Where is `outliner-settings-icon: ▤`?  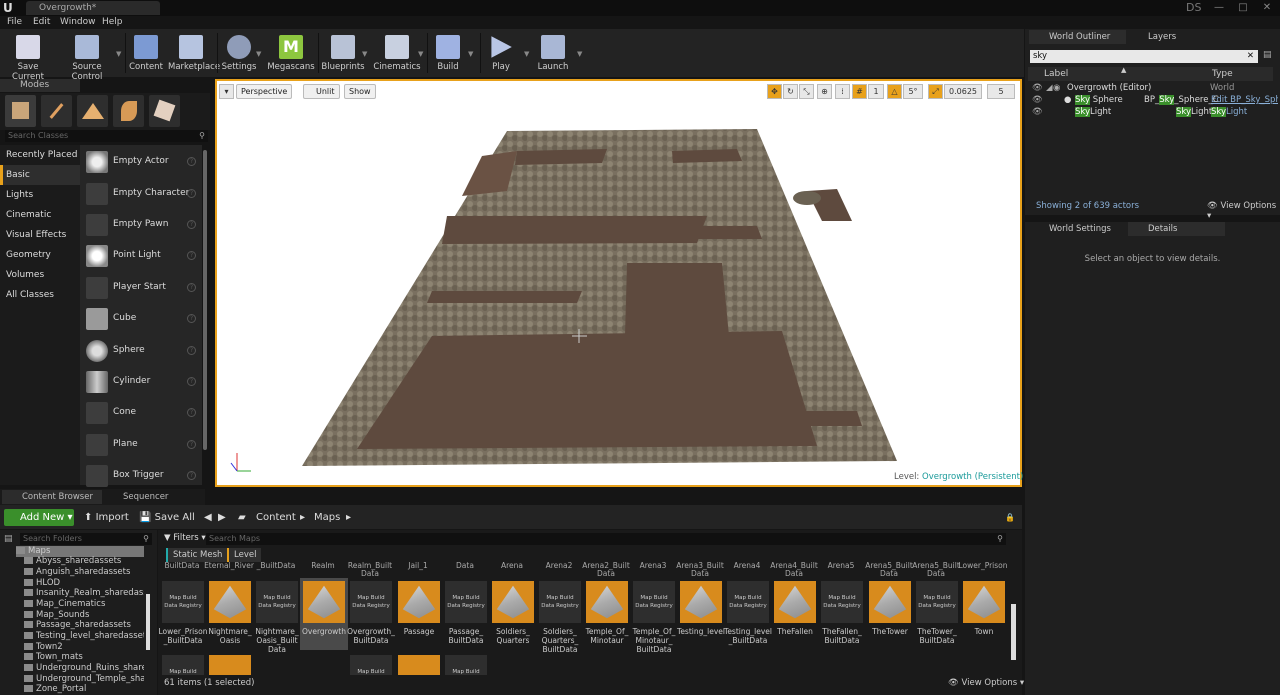
outliner-settings-icon: ▤ is located at coordinates (1267, 55).